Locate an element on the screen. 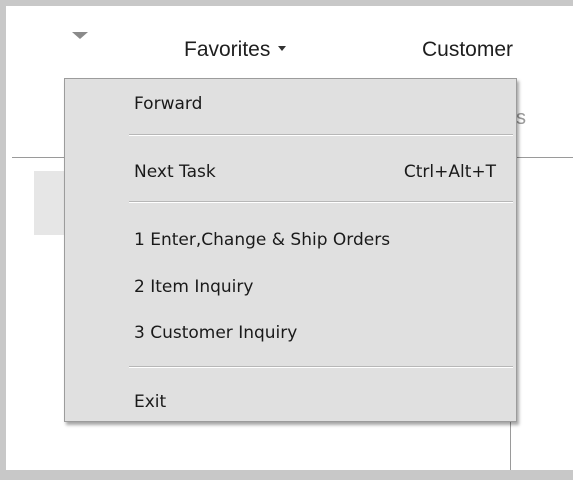 The image size is (573, 480). favorites-menu: Favorites is located at coordinates (235, 50).